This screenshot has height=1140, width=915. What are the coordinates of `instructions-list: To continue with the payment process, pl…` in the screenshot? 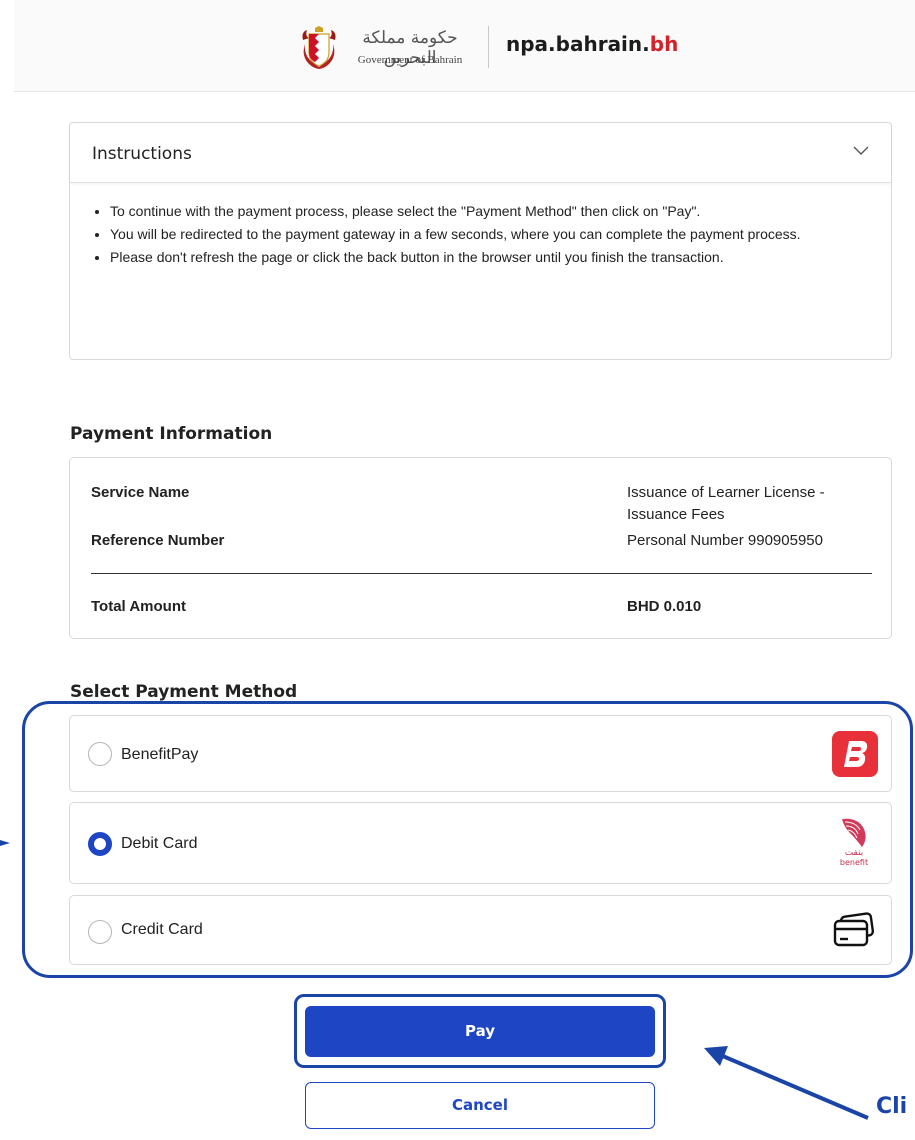 It's located at (480, 235).